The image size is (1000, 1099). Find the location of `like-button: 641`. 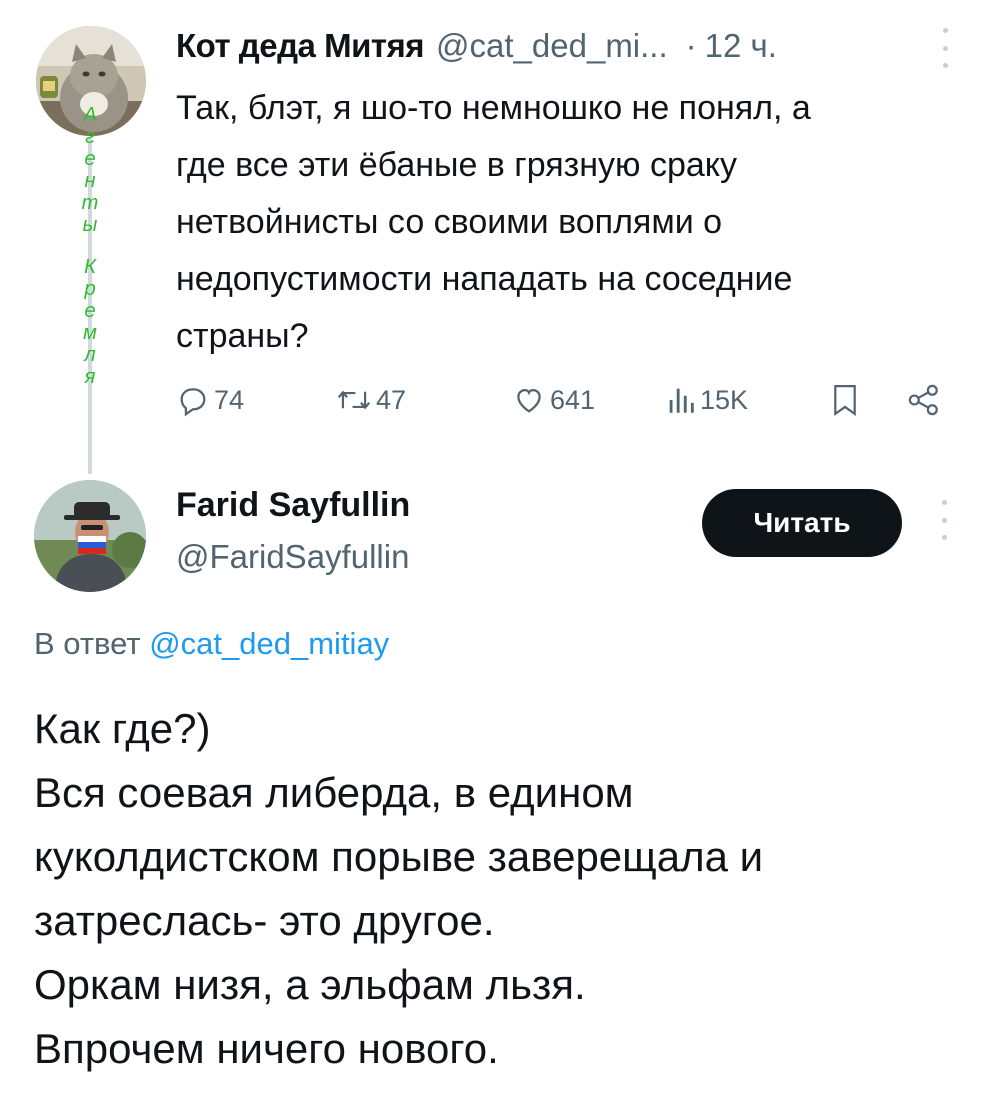

like-button: 641 is located at coordinates (553, 400).